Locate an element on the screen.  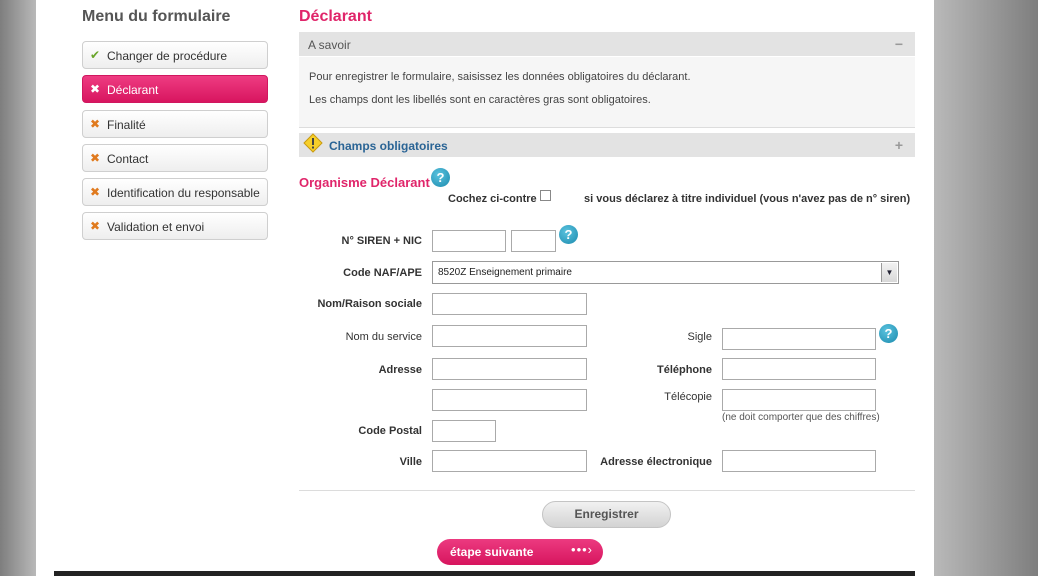
telephone-label: Téléphone is located at coordinates (684, 370).